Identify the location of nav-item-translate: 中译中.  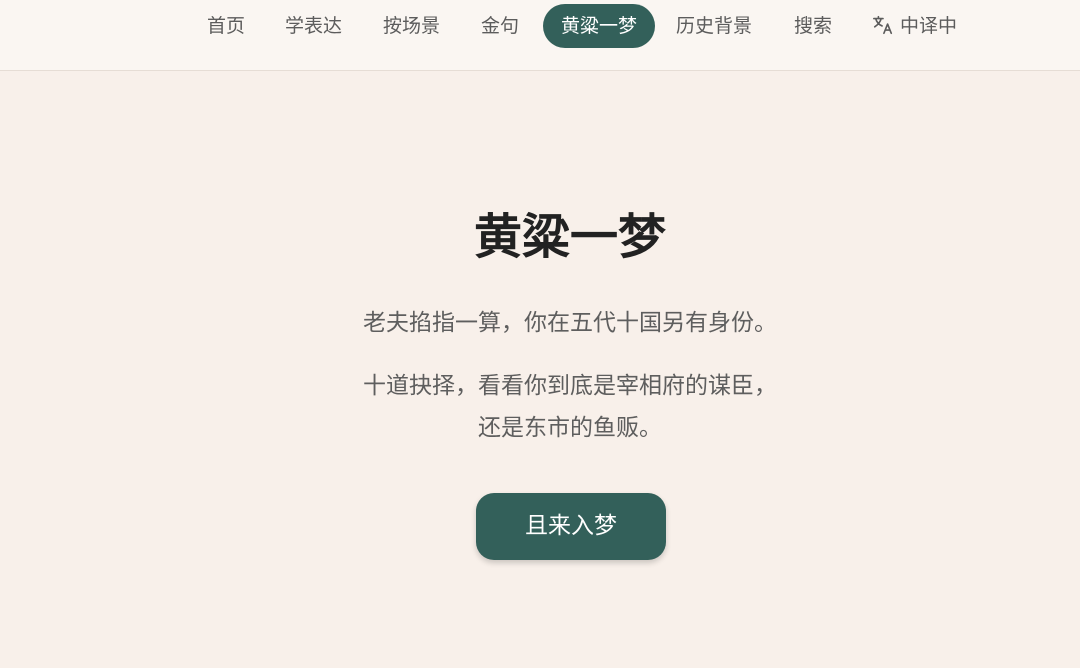
(914, 26).